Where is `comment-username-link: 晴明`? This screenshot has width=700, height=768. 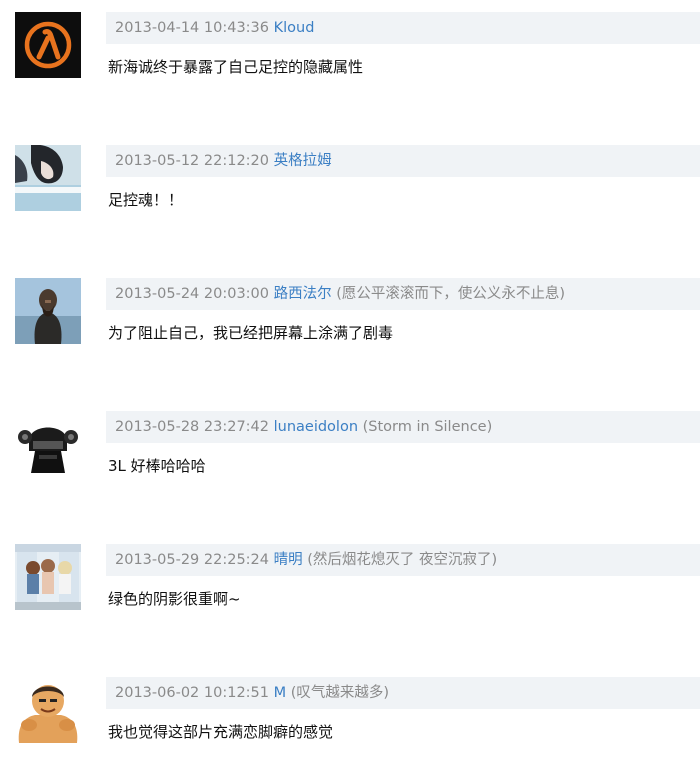
comment-username-link: 晴明 is located at coordinates (288, 560).